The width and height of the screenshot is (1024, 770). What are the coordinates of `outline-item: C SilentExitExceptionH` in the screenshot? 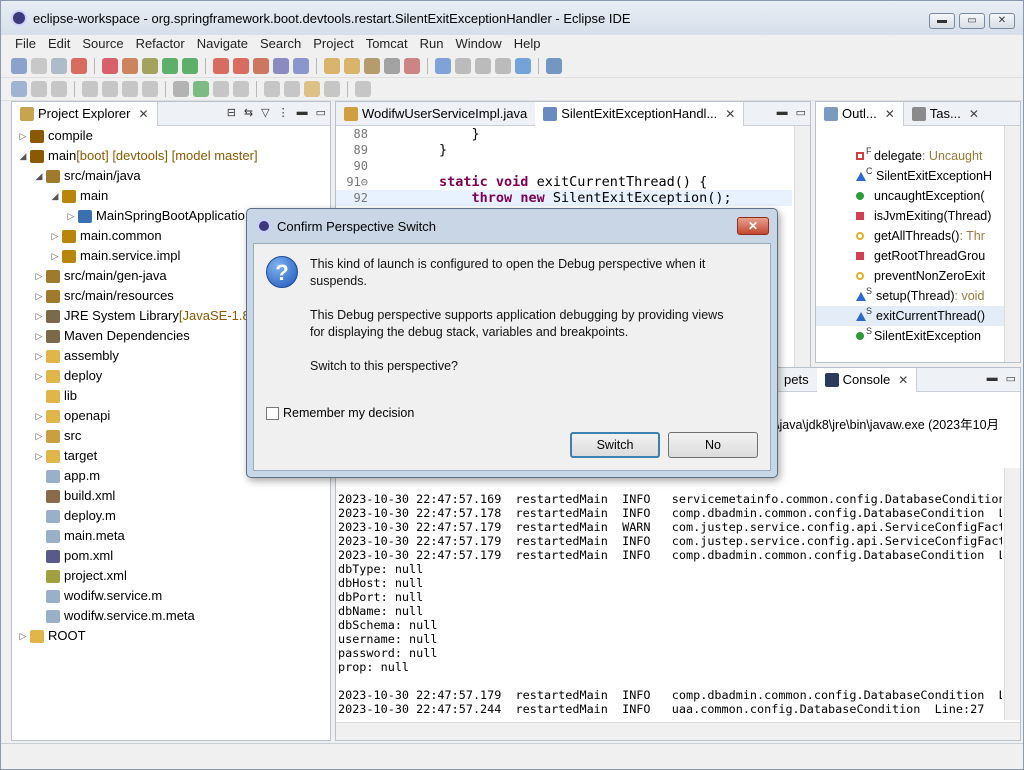 It's located at (911, 176).